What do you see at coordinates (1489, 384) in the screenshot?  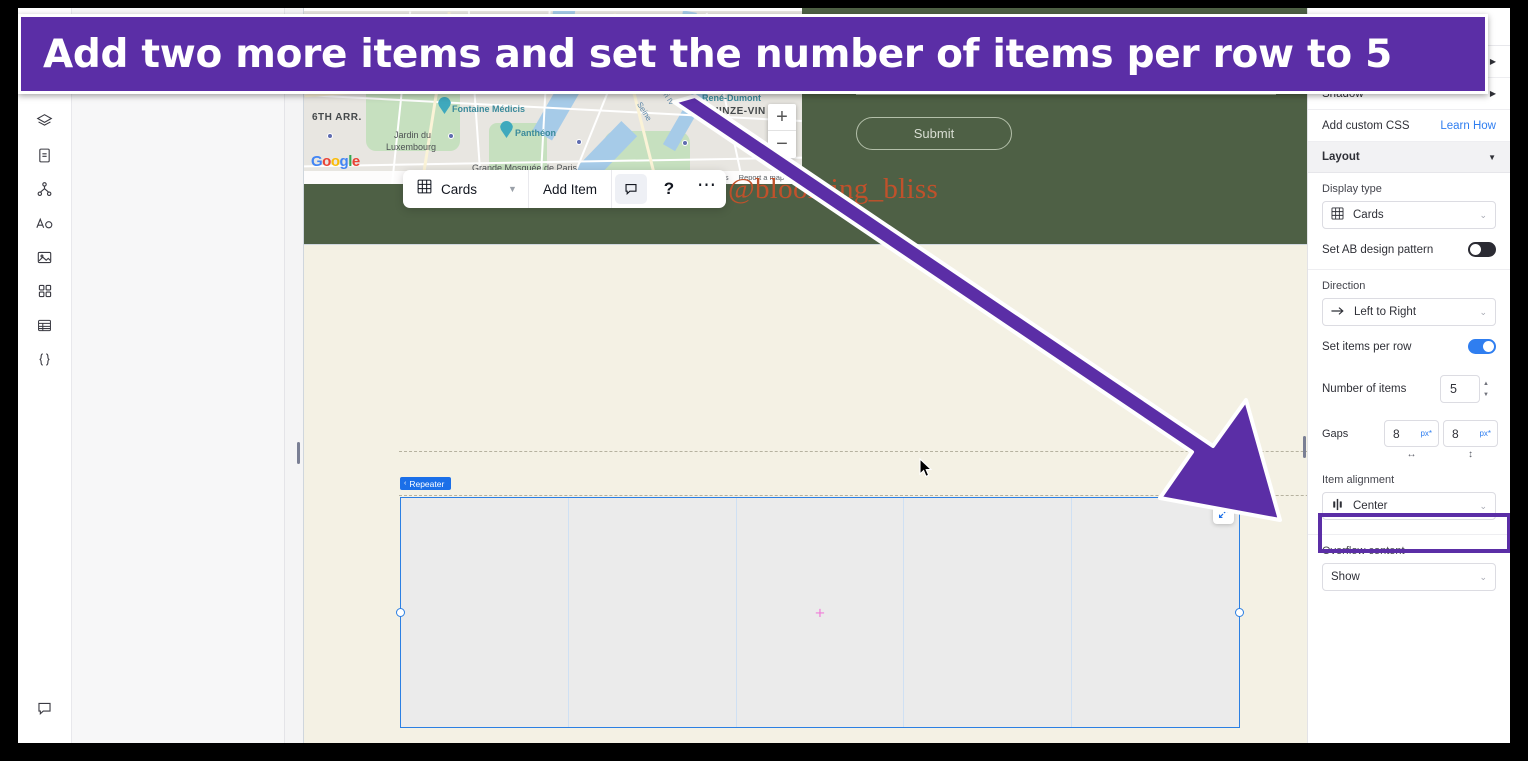 I see `stepper-up-icon: ▲` at bounding box center [1489, 384].